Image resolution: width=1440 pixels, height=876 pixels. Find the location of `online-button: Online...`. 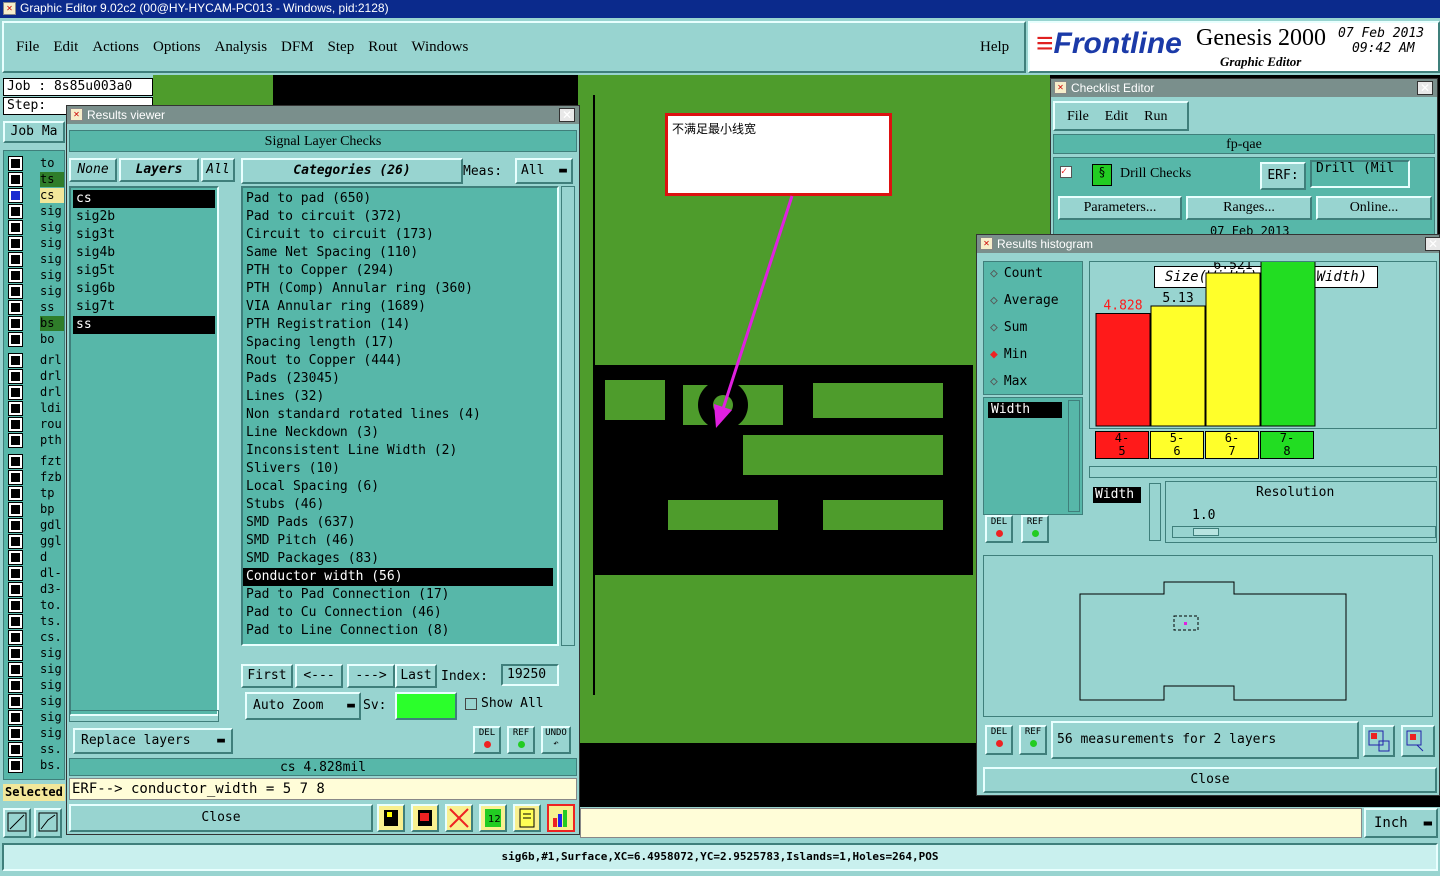

online-button: Online... is located at coordinates (1374, 208).